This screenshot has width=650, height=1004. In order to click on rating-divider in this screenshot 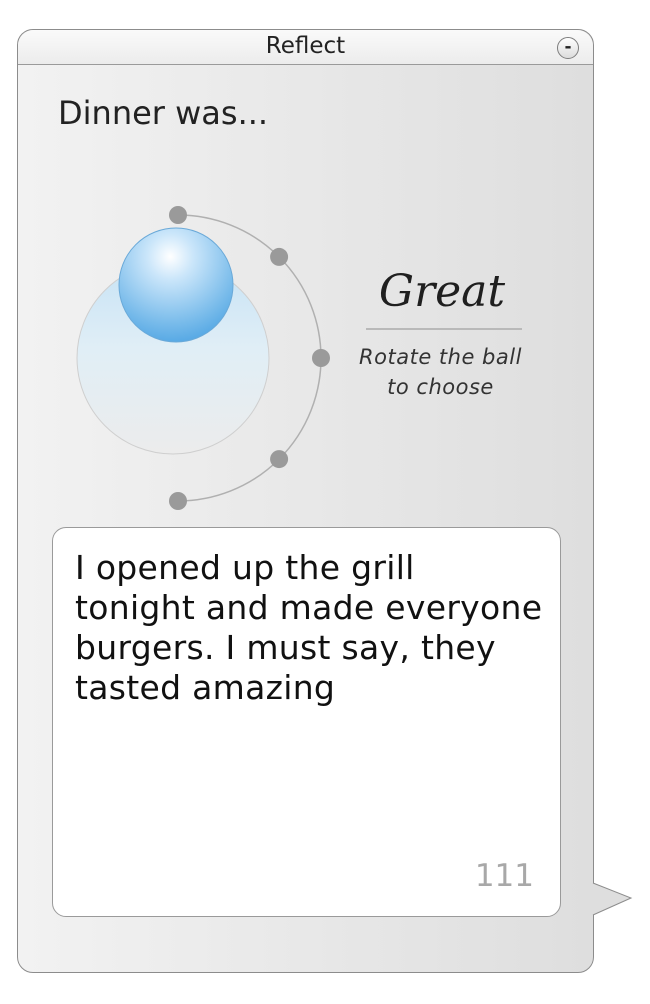, I will do `click(444, 329)`.